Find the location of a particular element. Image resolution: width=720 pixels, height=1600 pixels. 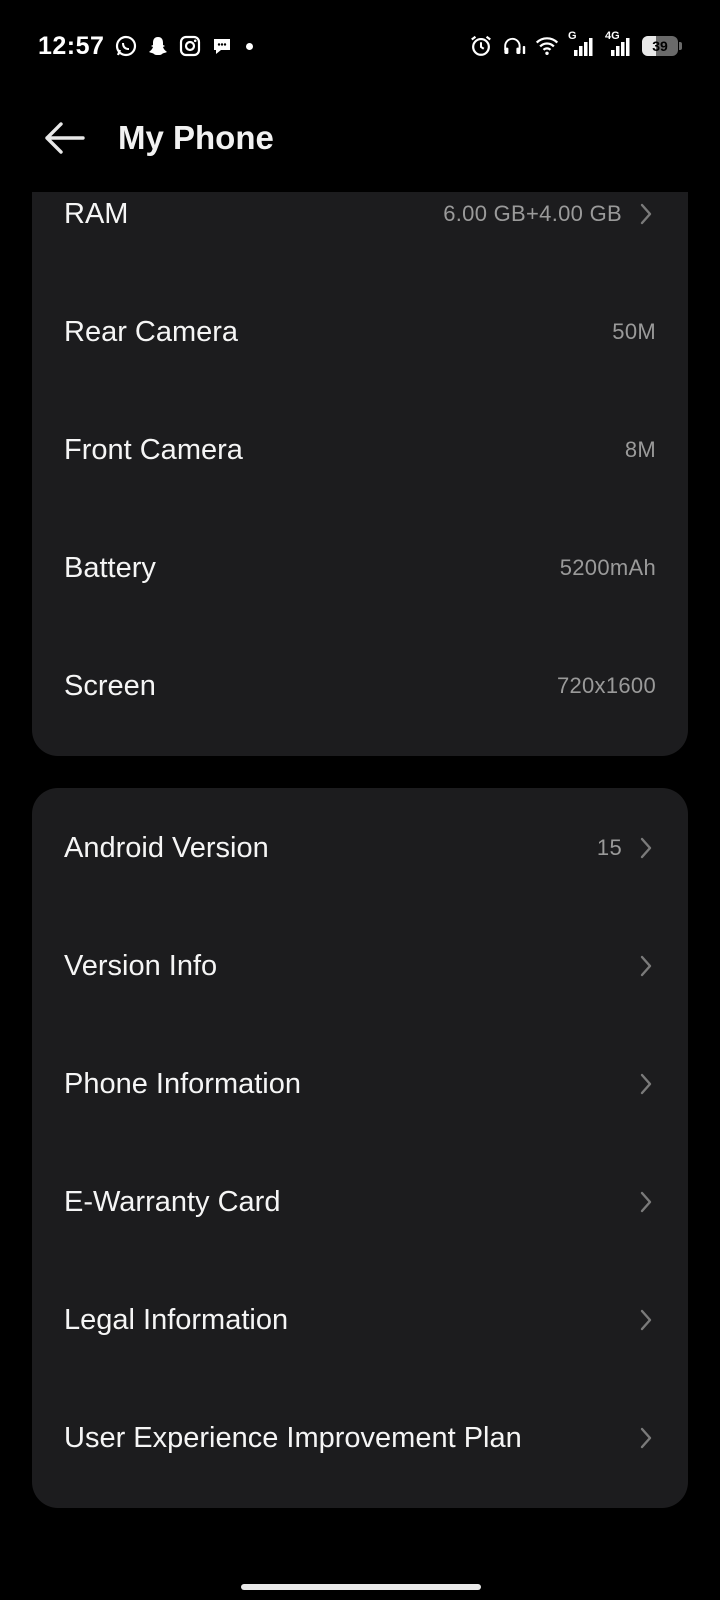

menu-item-label: E-Warranty Card is located at coordinates (172, 1201).